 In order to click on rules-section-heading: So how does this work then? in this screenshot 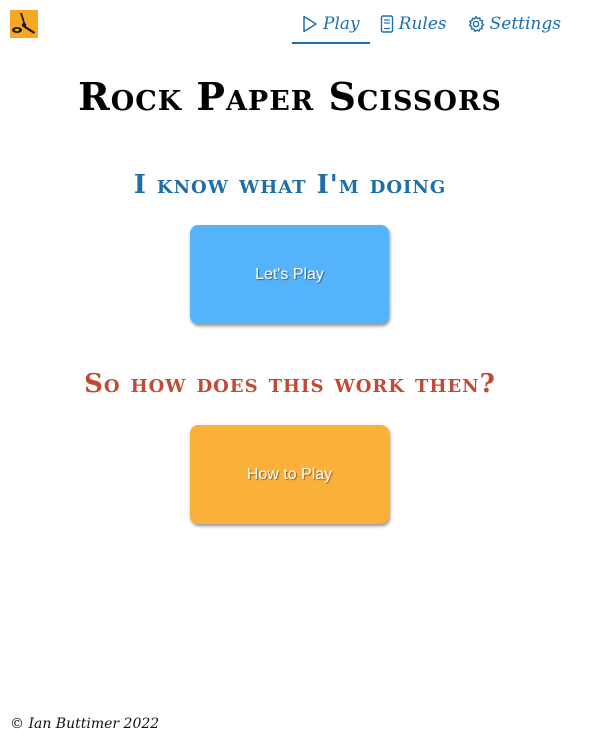, I will do `click(290, 384)`.